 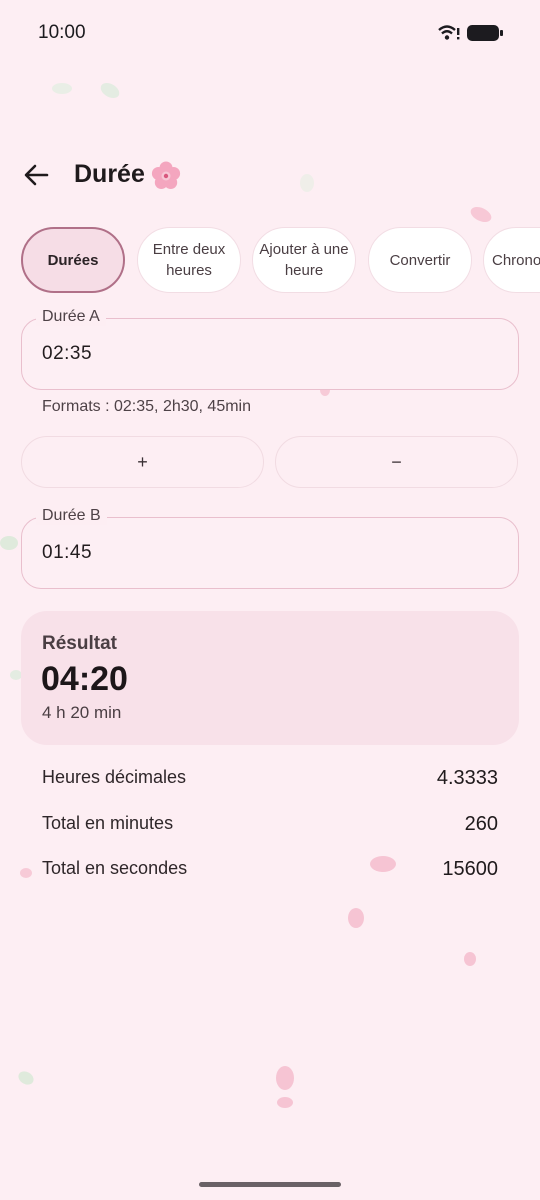 I want to click on tab-ajouter-a-une-heure: Ajouter à une heure, so click(x=304, y=260).